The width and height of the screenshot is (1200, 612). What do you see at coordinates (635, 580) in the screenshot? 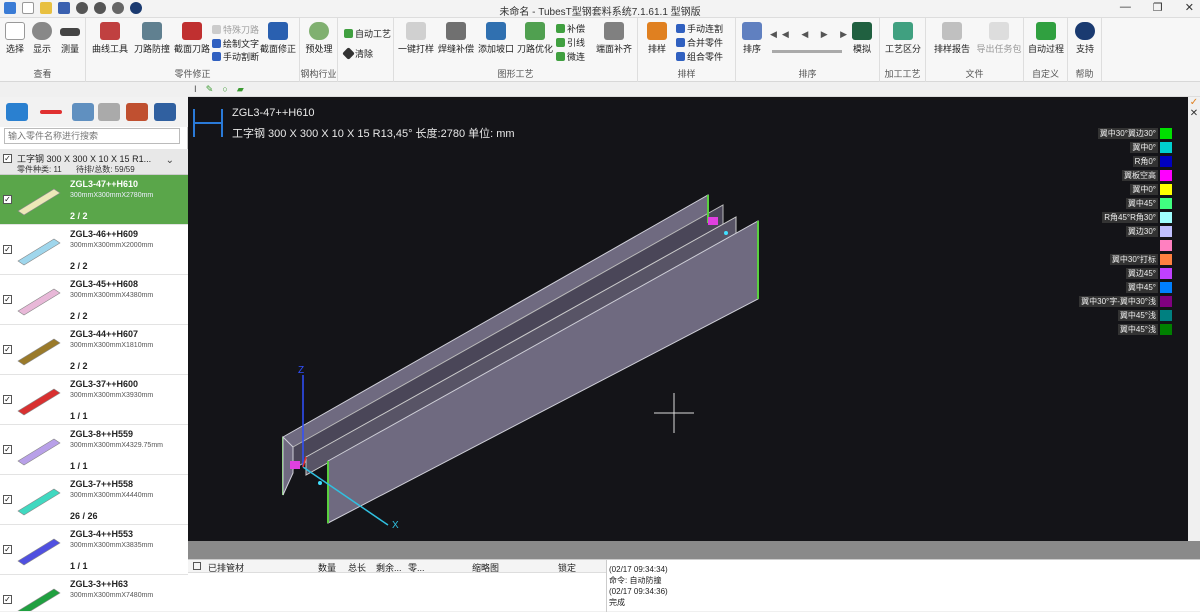
I see `log-line: 命令: 自动防撞` at bounding box center [635, 580].